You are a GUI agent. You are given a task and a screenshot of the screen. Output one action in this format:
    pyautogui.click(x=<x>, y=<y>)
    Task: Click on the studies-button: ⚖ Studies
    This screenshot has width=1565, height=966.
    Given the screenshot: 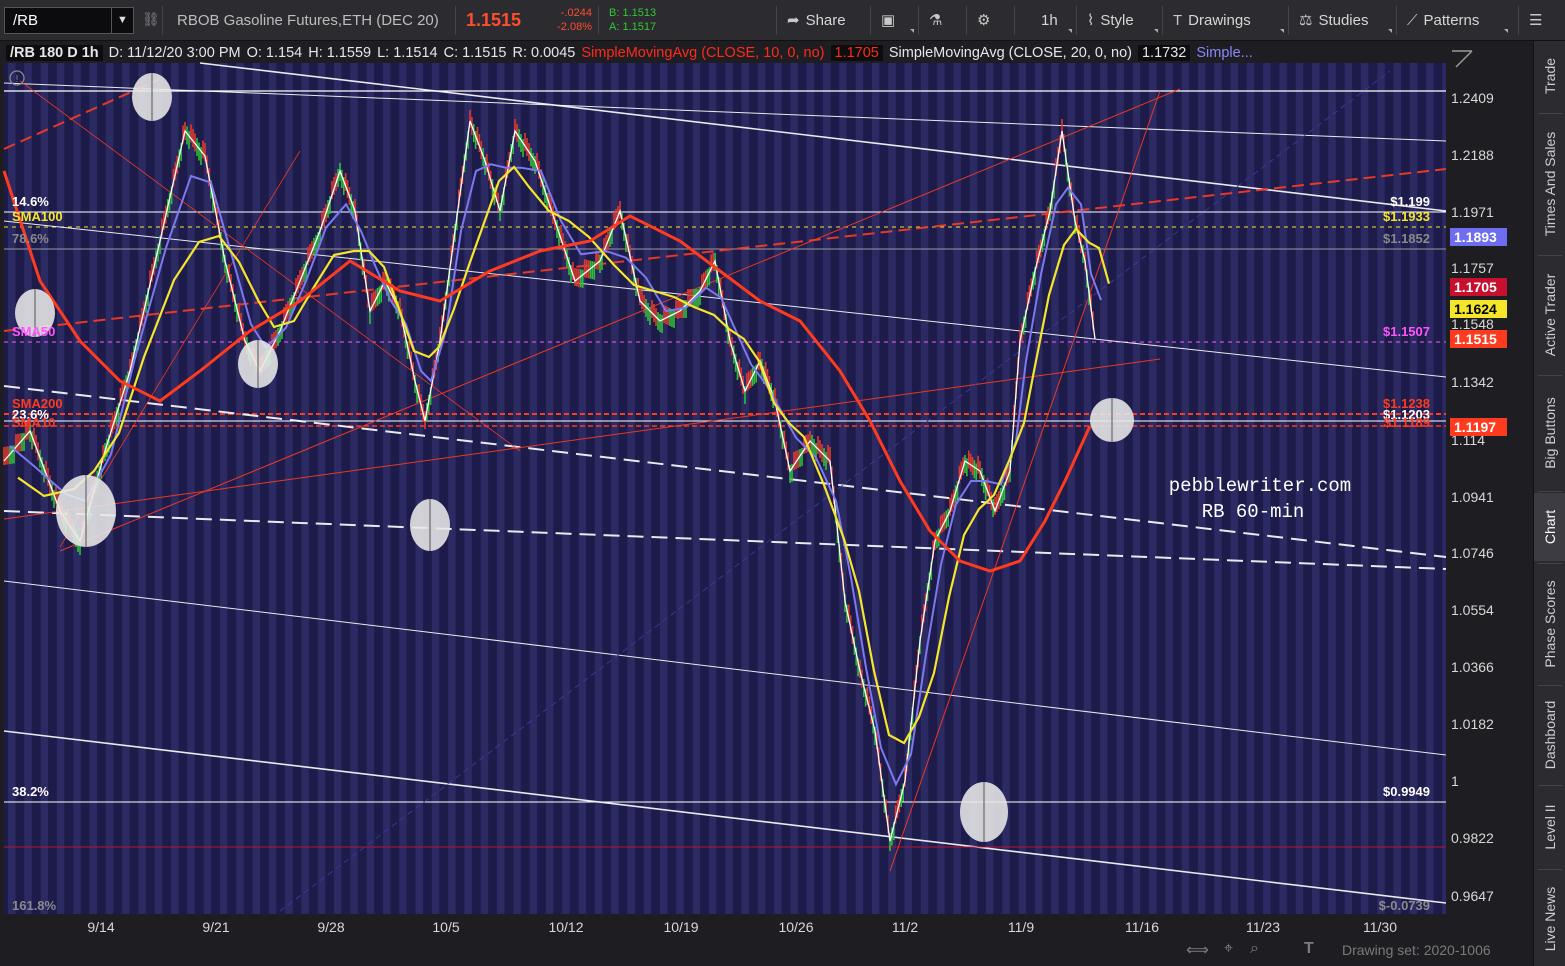 What is the action you would take?
    pyautogui.click(x=1342, y=20)
    